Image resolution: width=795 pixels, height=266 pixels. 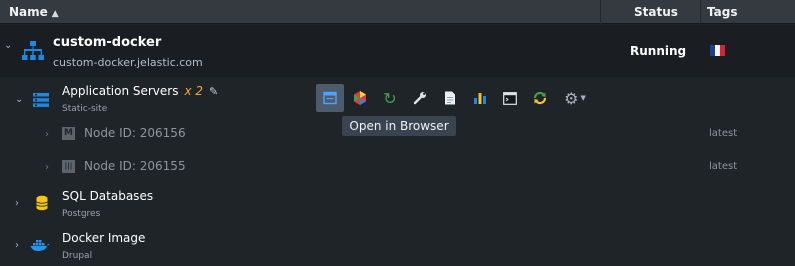 What do you see at coordinates (722, 12) in the screenshot?
I see `tags-column-header: Tags` at bounding box center [722, 12].